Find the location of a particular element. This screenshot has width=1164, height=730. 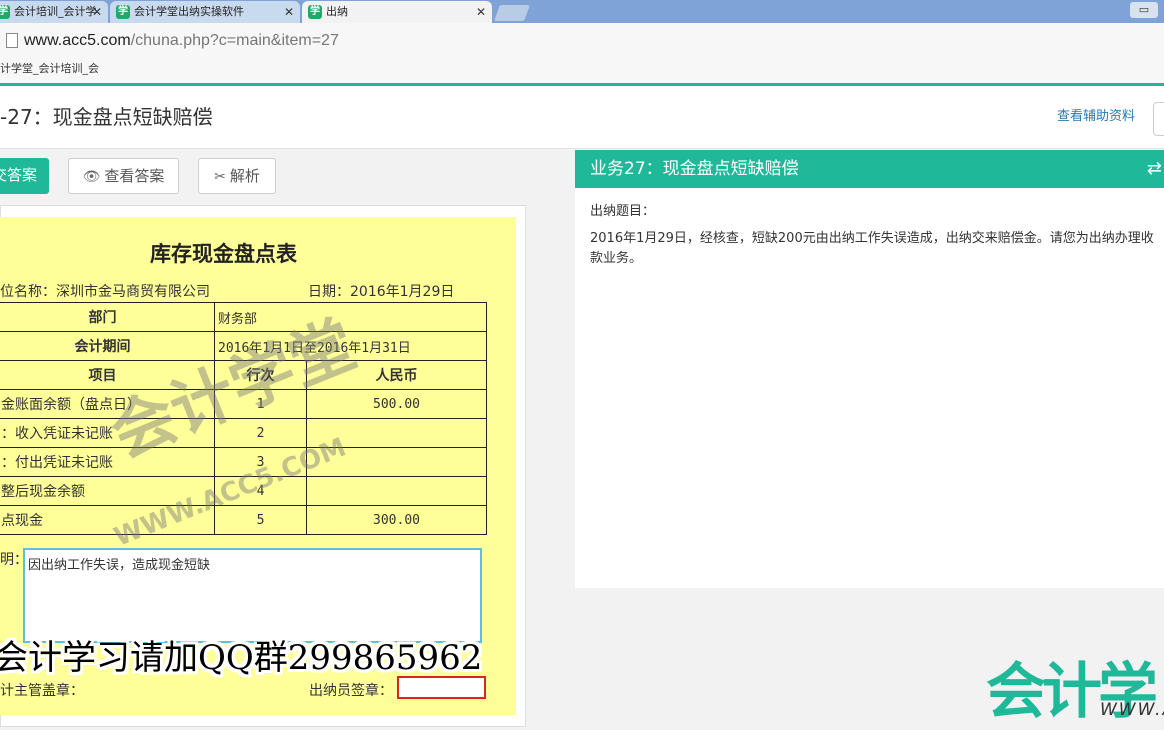

note-textarea: 因出纳工作失误，造成现金短缺 is located at coordinates (252, 595).